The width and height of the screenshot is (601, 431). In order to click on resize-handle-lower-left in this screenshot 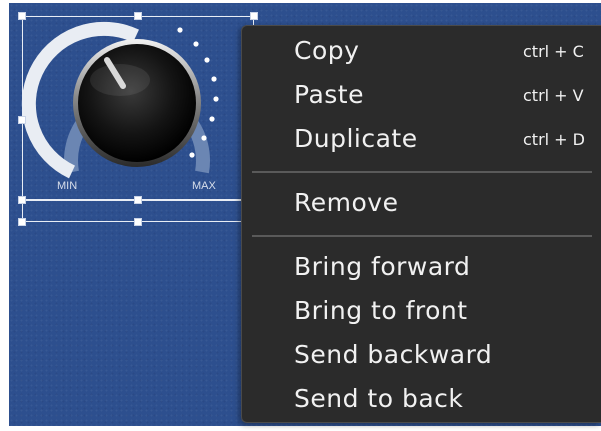, I will do `click(22, 222)`.